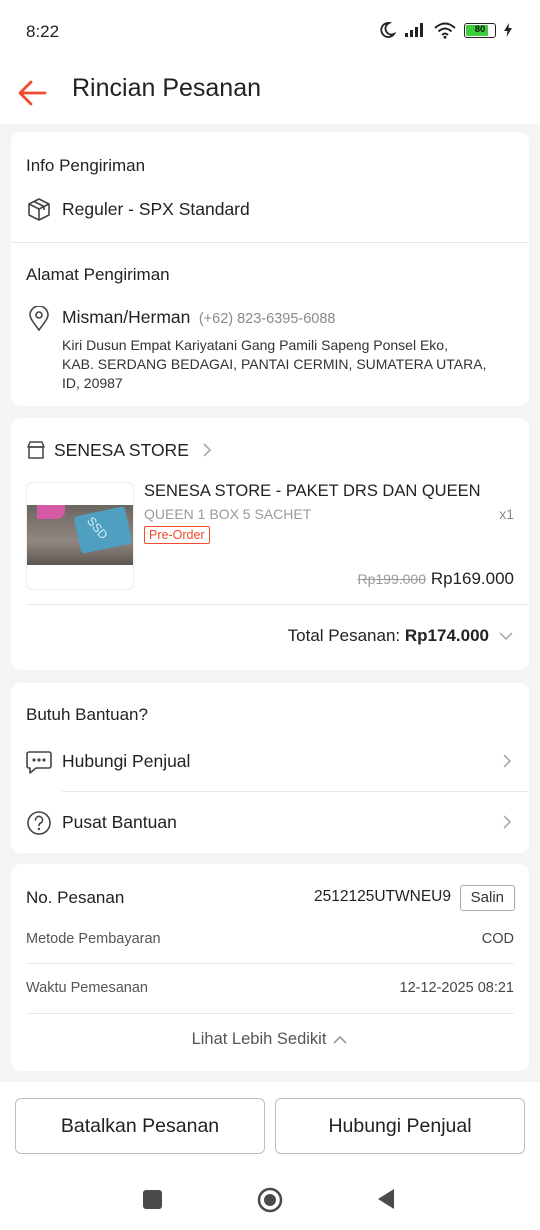 This screenshot has height=1230, width=540. What do you see at coordinates (340, 1039) in the screenshot?
I see `chevron-up-icon` at bounding box center [340, 1039].